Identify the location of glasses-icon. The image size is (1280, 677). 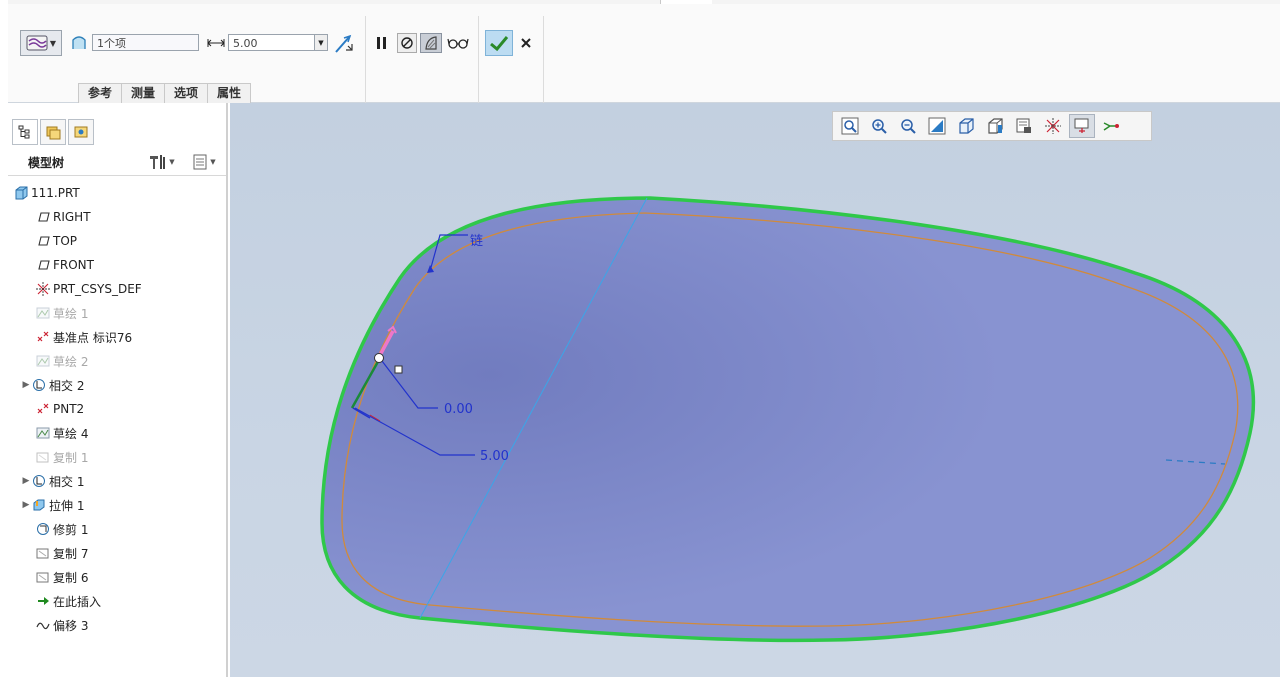
(458, 43).